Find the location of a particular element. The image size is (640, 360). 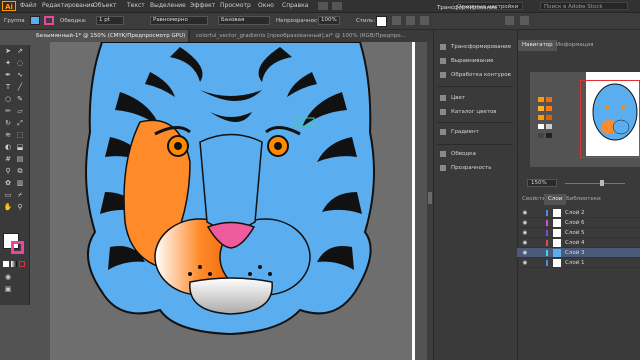

scale-icon: ⤢ is located at coordinates (20, 123).